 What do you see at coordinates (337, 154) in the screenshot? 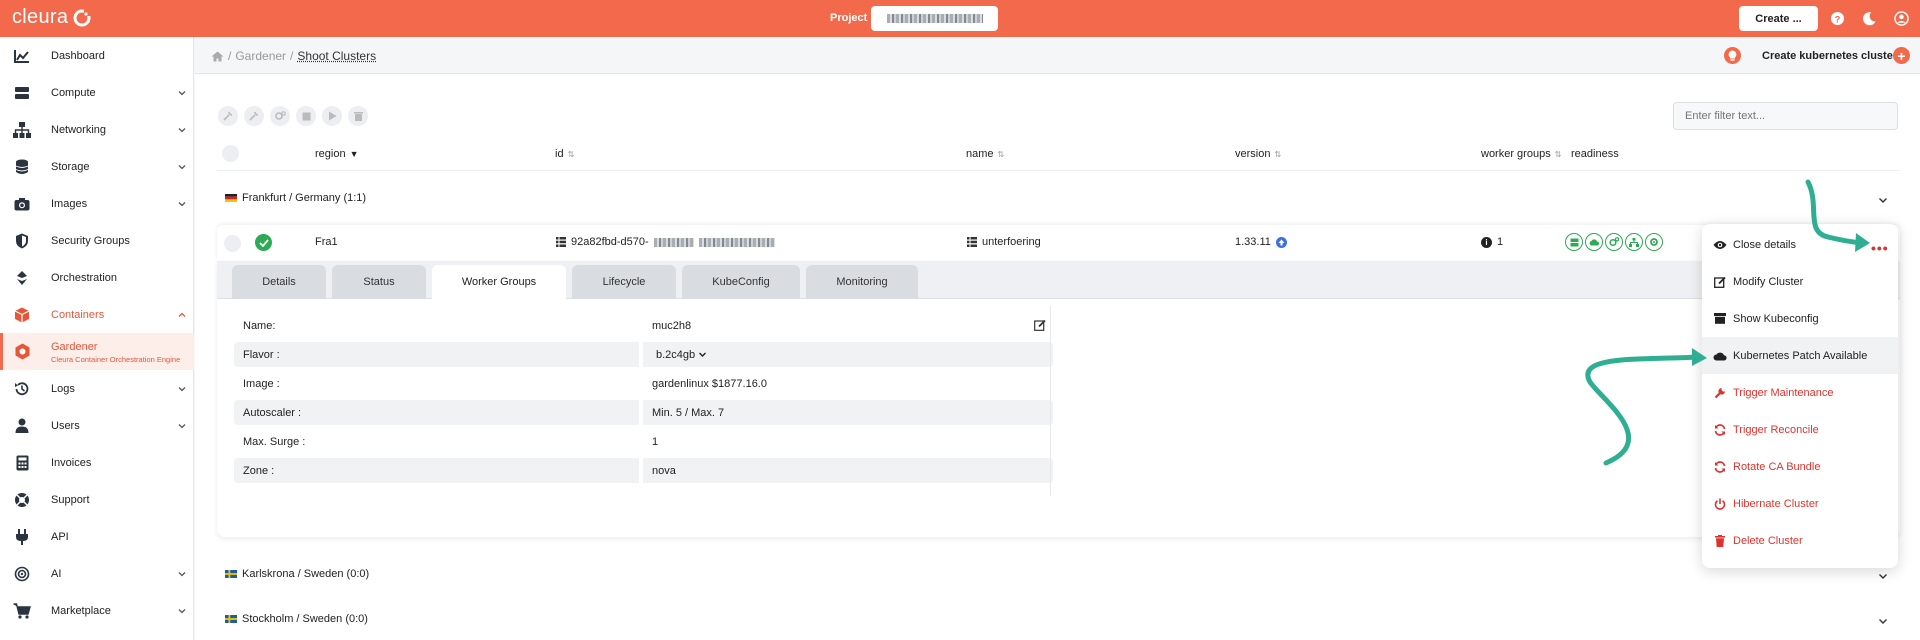
I see `column-region: region ▼` at bounding box center [337, 154].